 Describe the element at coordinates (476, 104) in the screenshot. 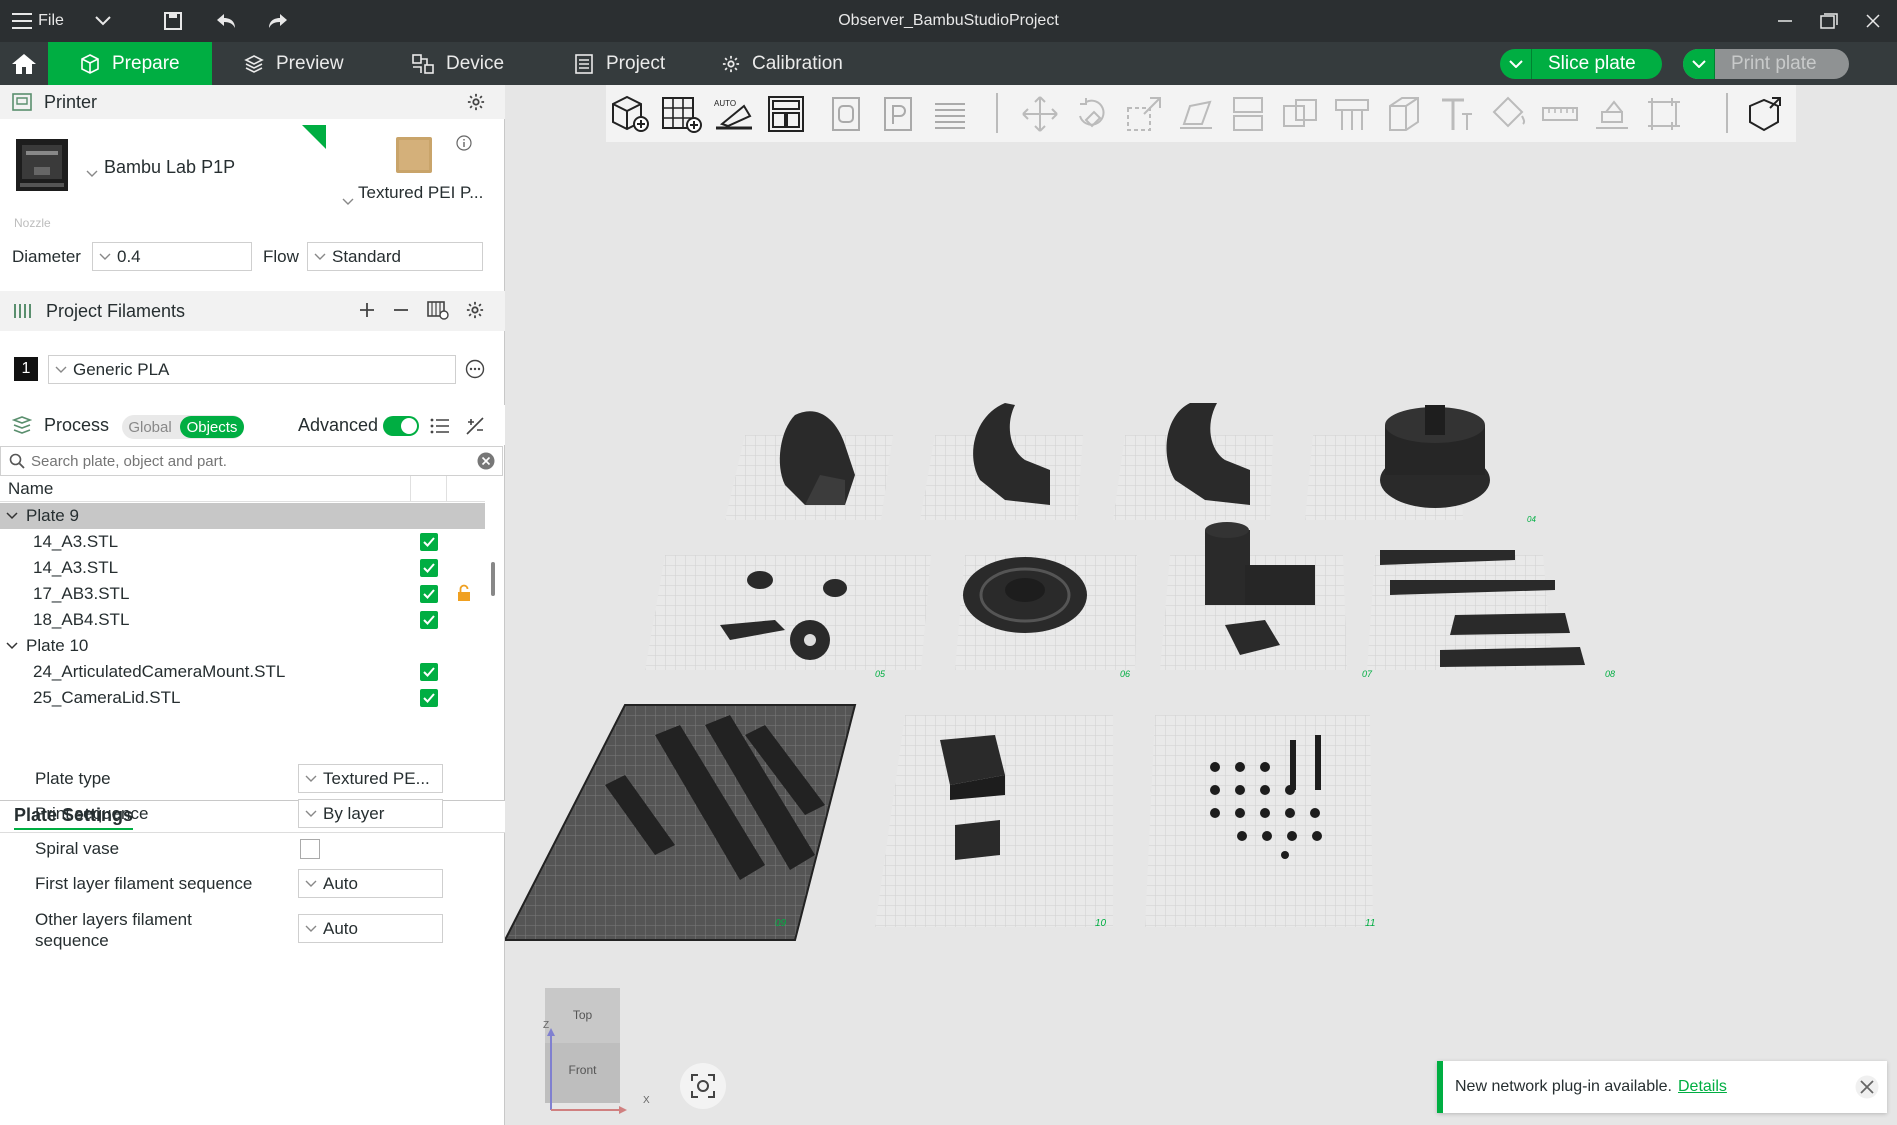

I see `printer-settings-button` at that location.